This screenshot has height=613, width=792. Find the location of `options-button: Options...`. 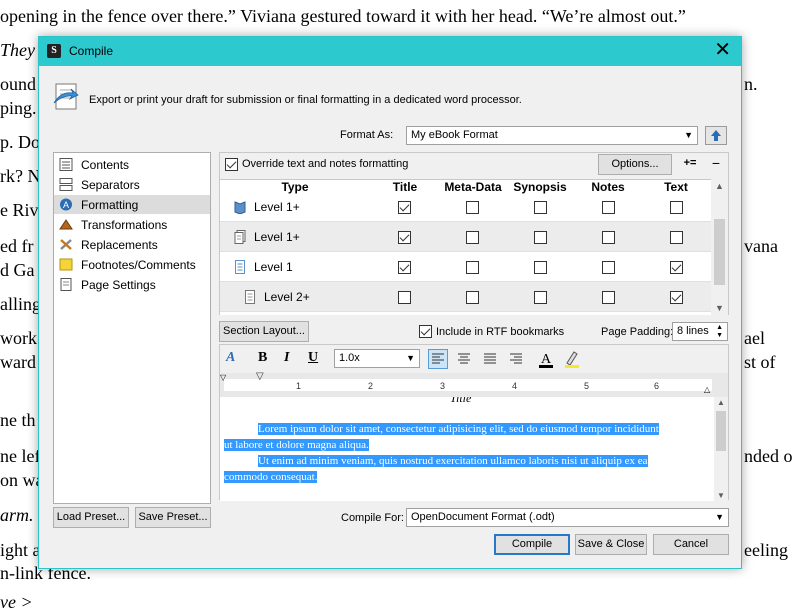

options-button: Options... is located at coordinates (635, 164).